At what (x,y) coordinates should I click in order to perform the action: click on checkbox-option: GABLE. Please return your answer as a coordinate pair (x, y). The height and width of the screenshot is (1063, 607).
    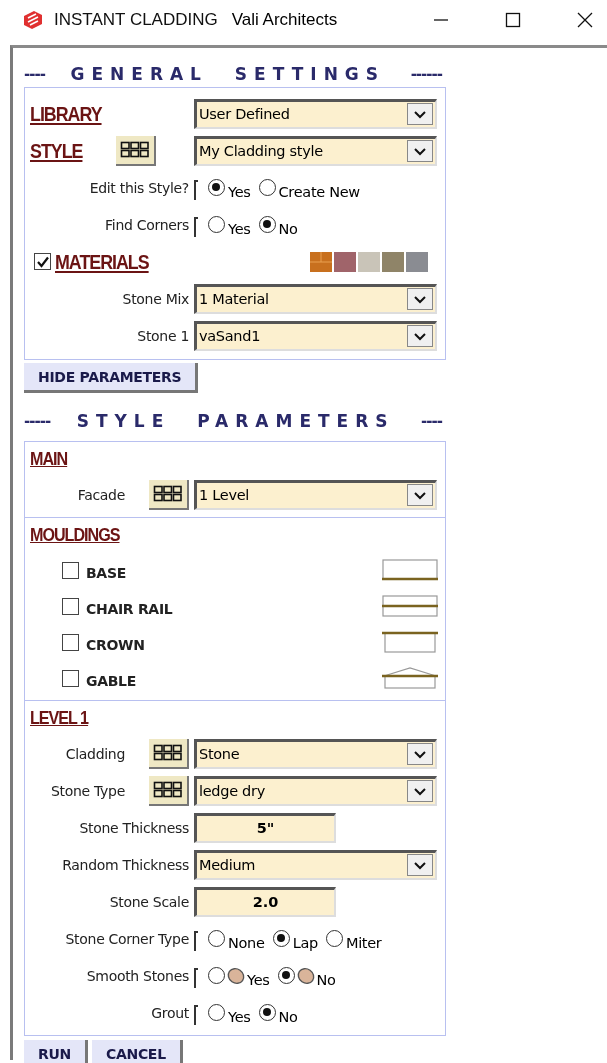
    Looking at the image, I should click on (99, 678).